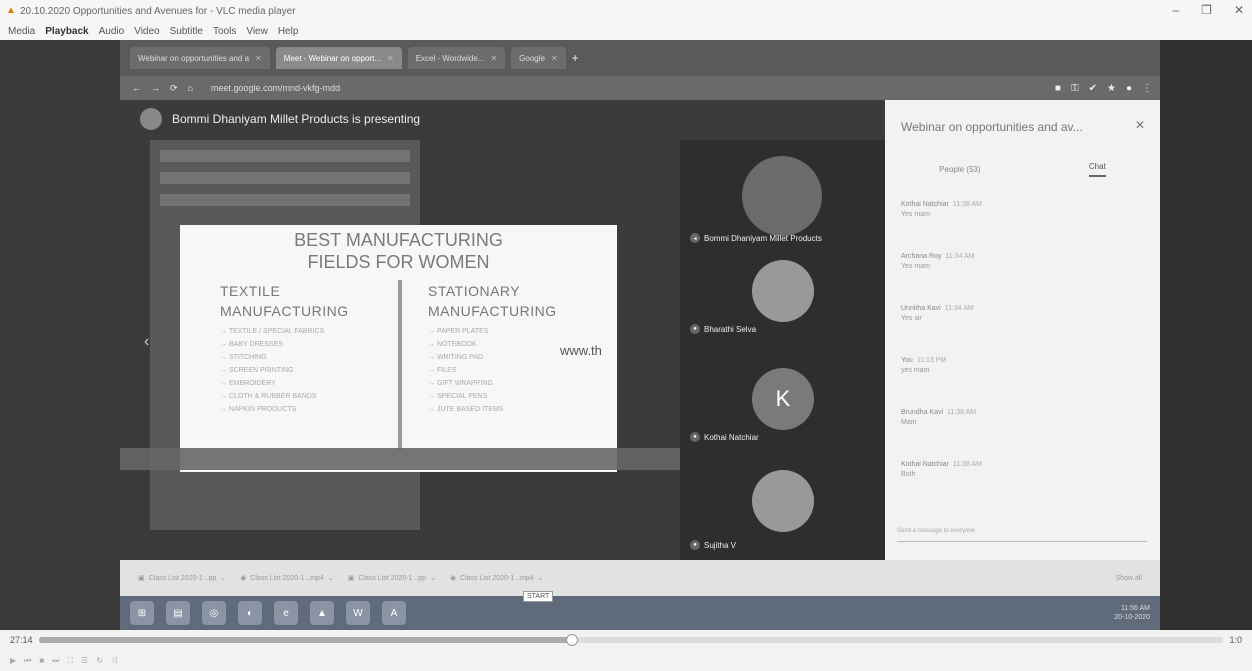  What do you see at coordinates (631, 640) in the screenshot?
I see `seek-slider` at bounding box center [631, 640].